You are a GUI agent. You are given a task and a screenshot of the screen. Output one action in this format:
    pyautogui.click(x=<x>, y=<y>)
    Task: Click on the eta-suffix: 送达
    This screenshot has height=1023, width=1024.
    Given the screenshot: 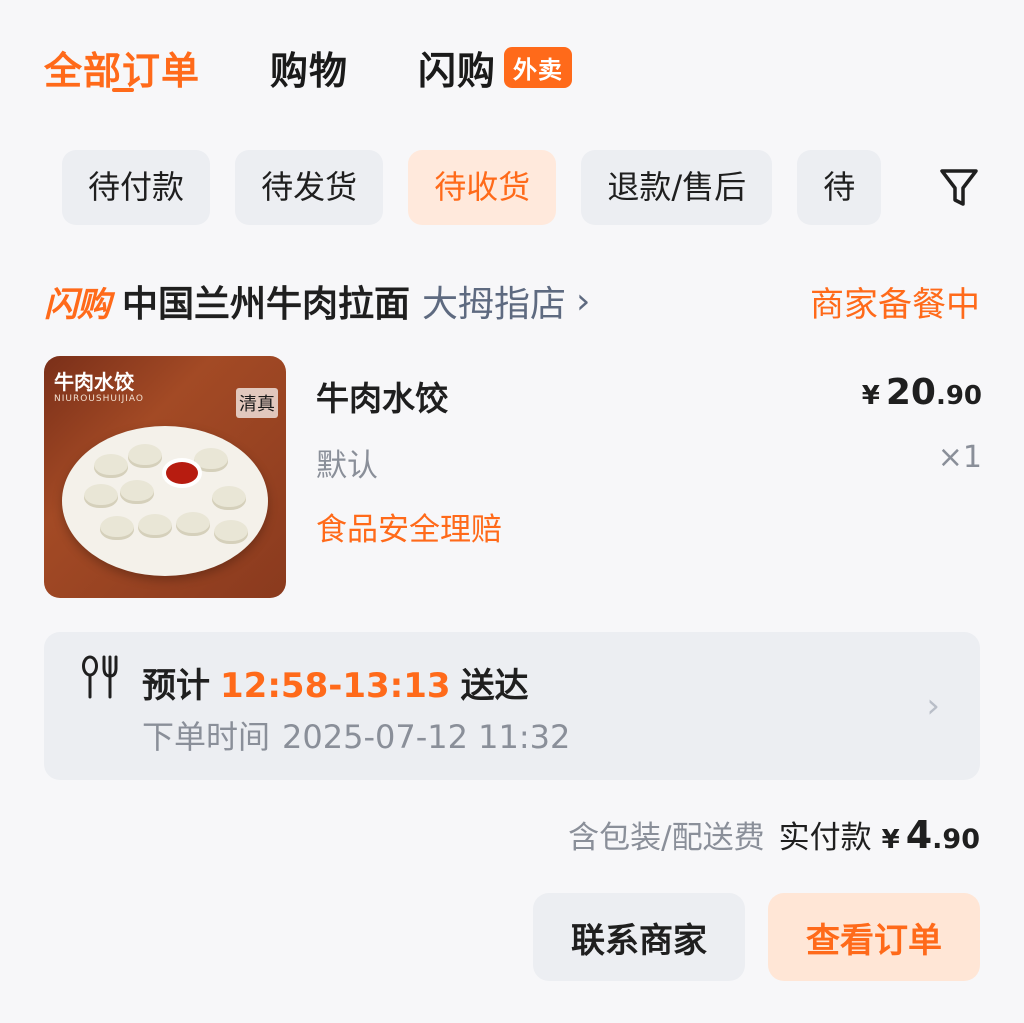 What is the action you would take?
    pyautogui.click(x=494, y=686)
    